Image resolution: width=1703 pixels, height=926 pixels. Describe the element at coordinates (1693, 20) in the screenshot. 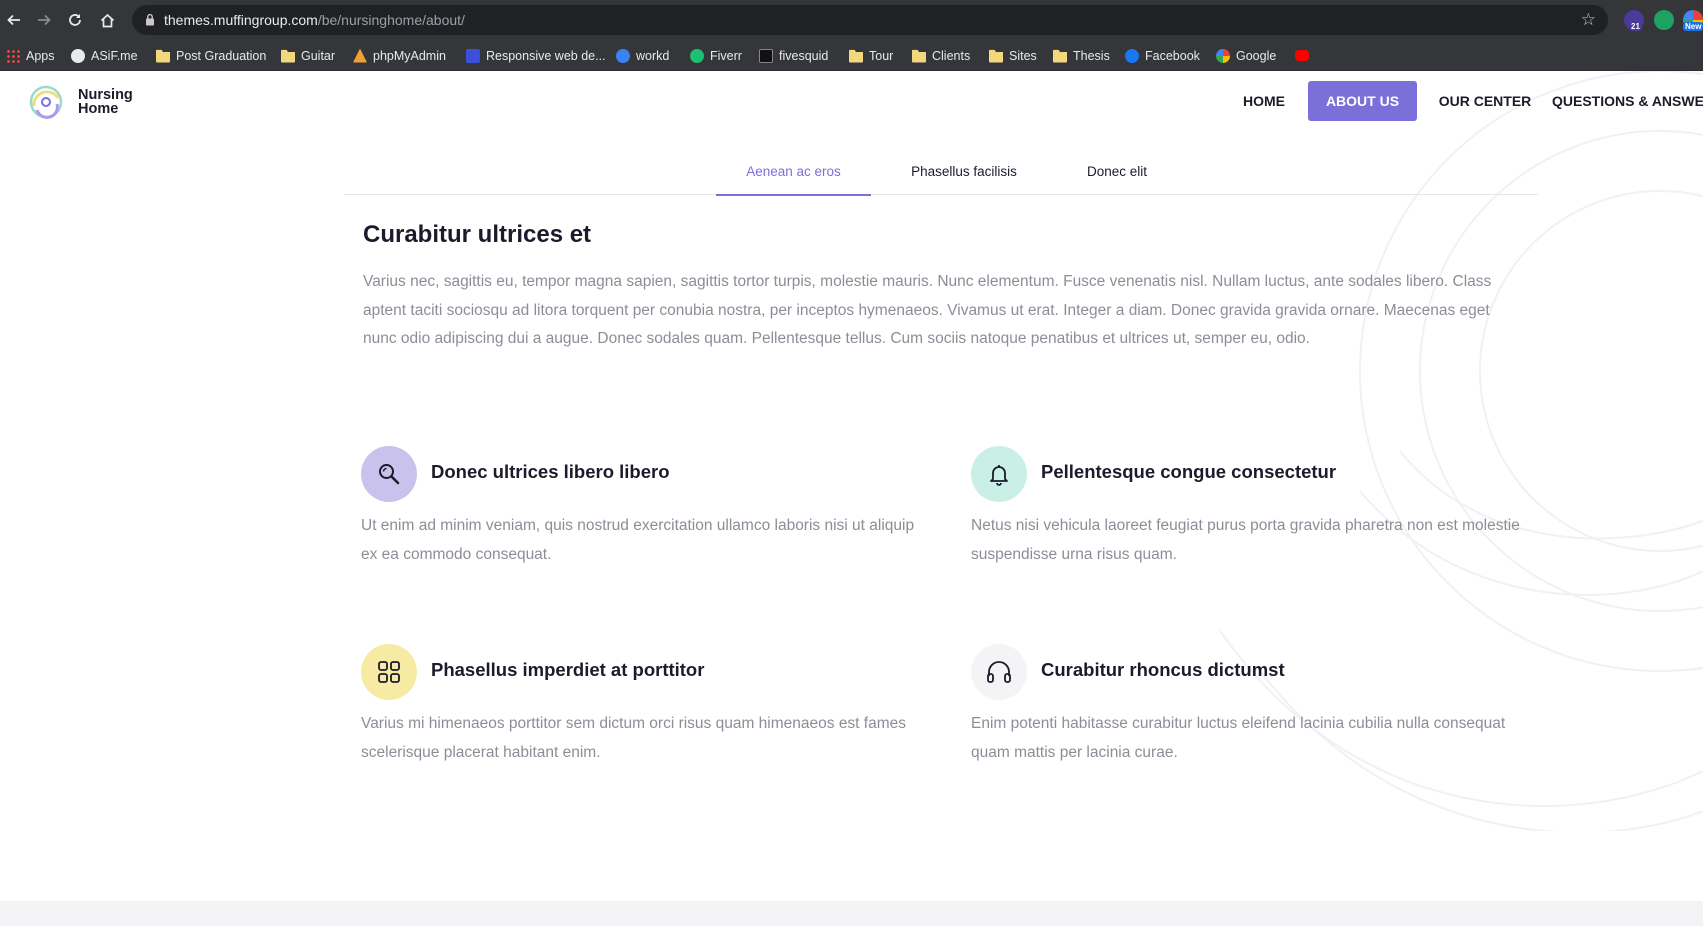

I see `new-extension-icon: New` at that location.